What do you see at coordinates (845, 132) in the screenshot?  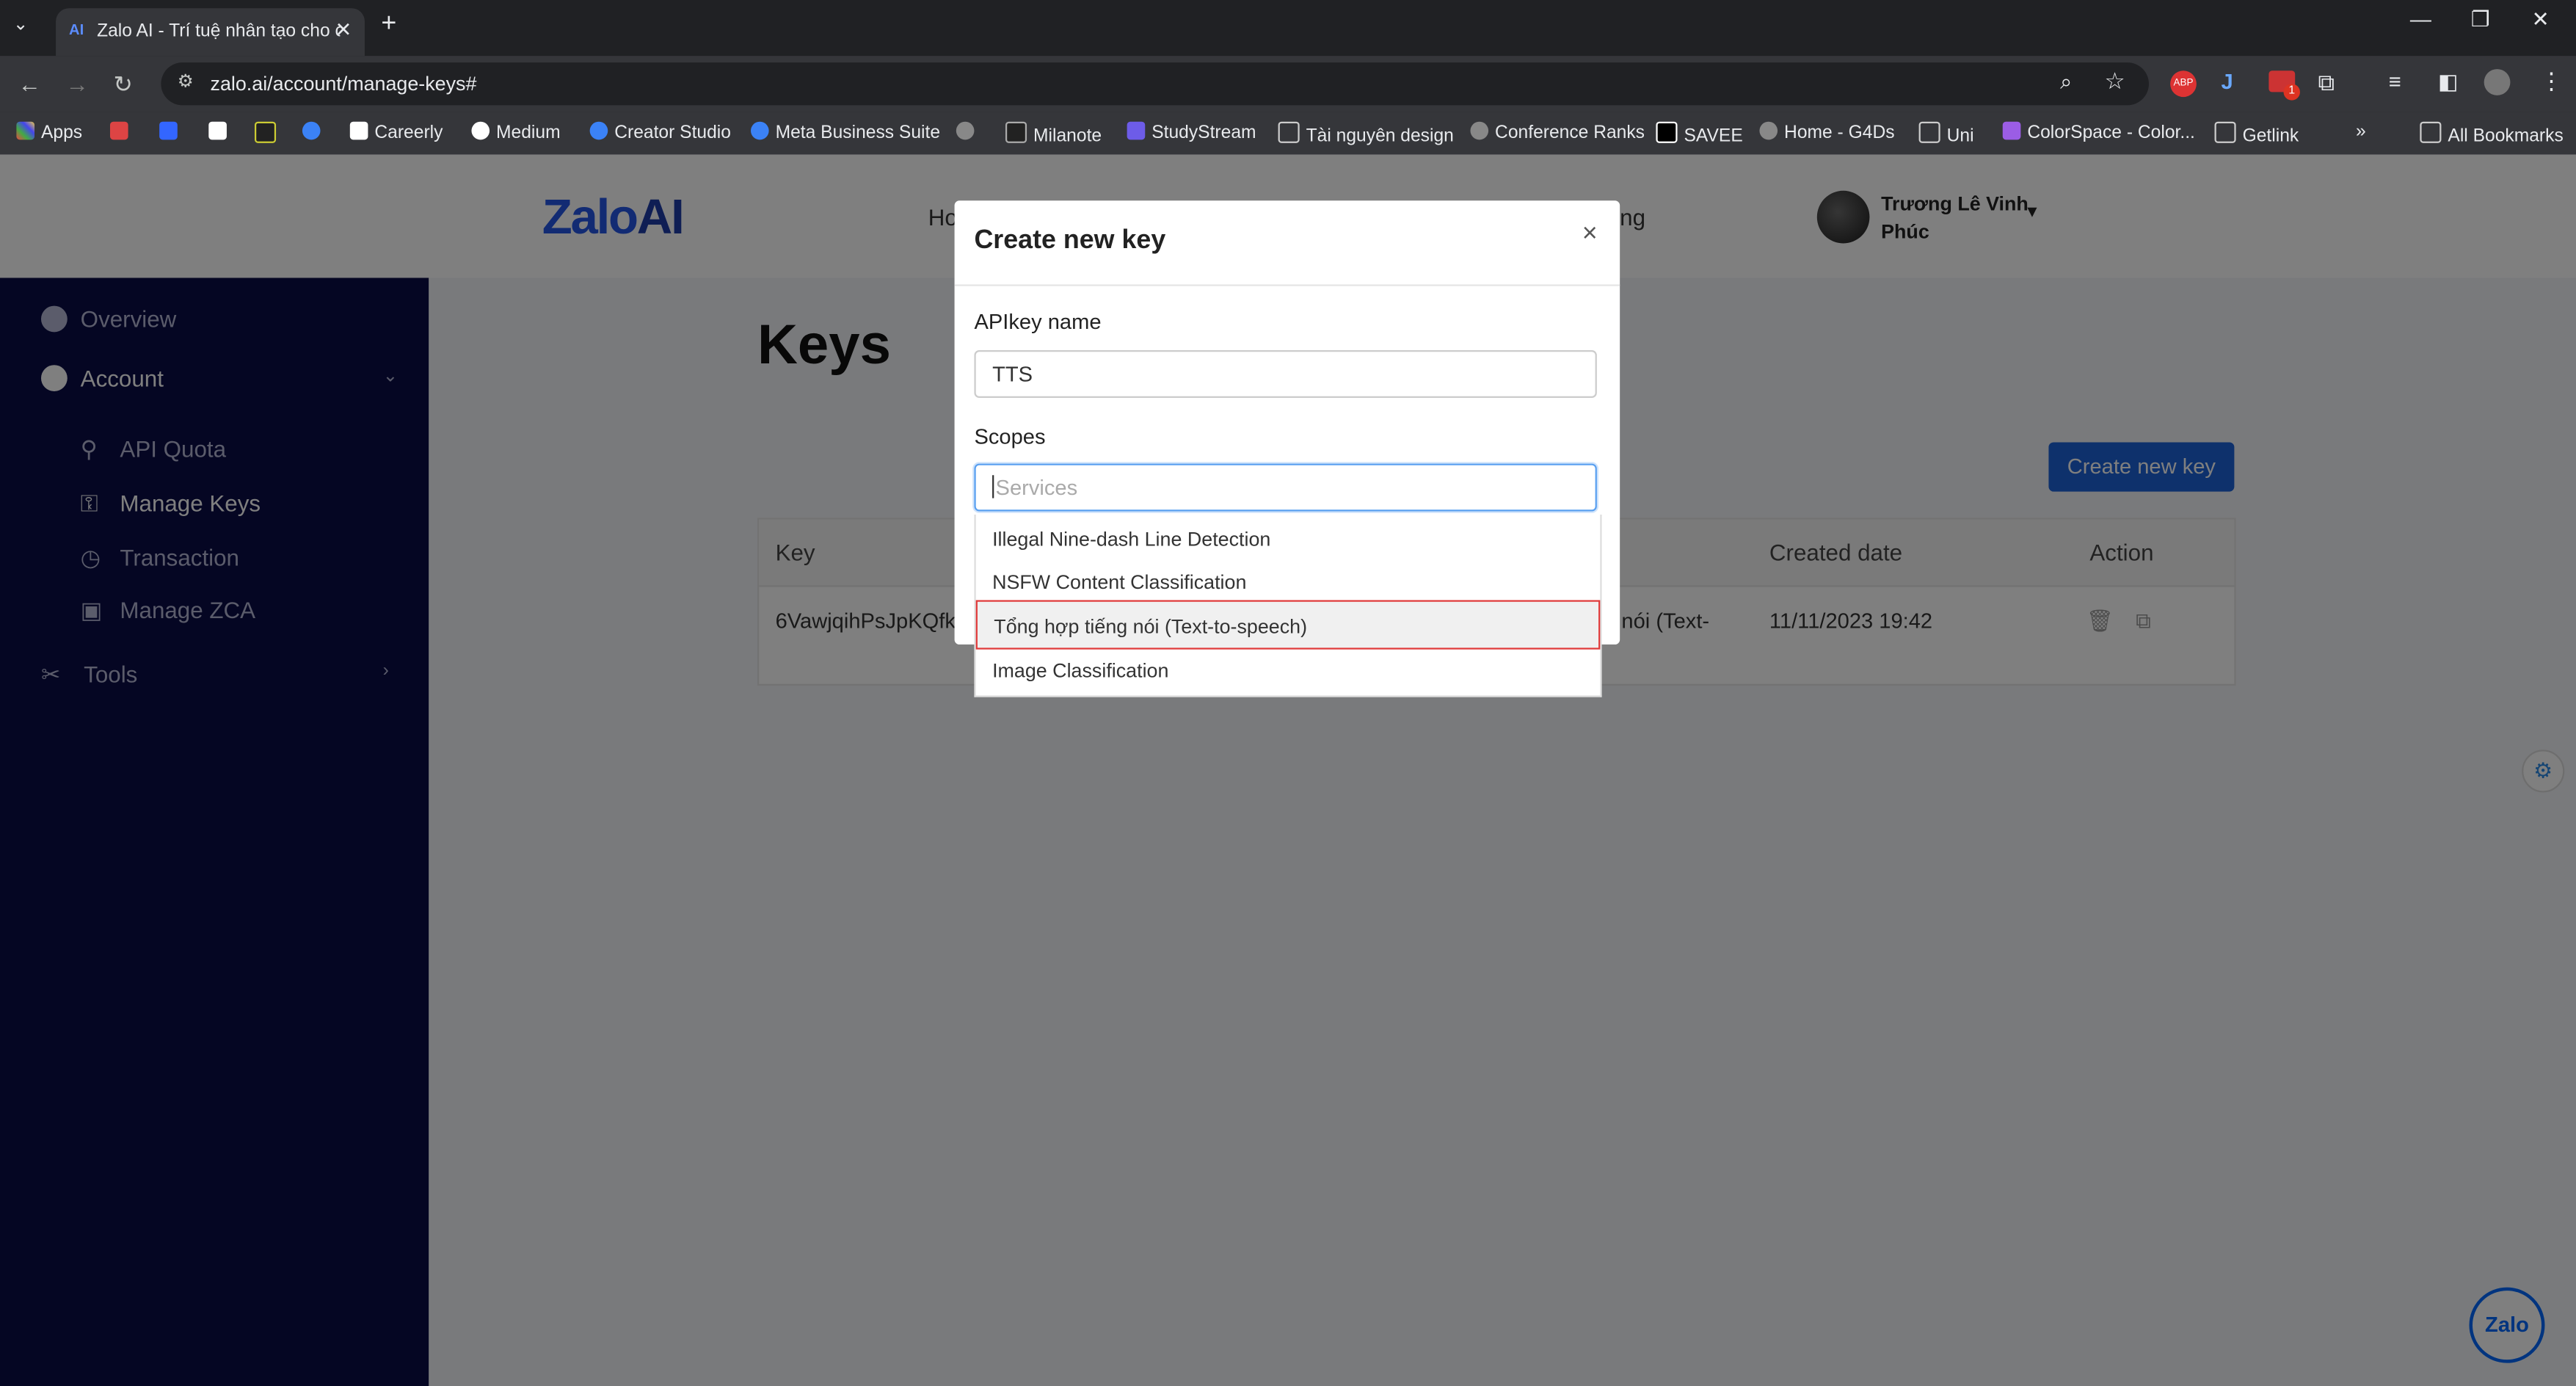 I see `bookmark-meta-business-suite: Meta Business Suite` at bounding box center [845, 132].